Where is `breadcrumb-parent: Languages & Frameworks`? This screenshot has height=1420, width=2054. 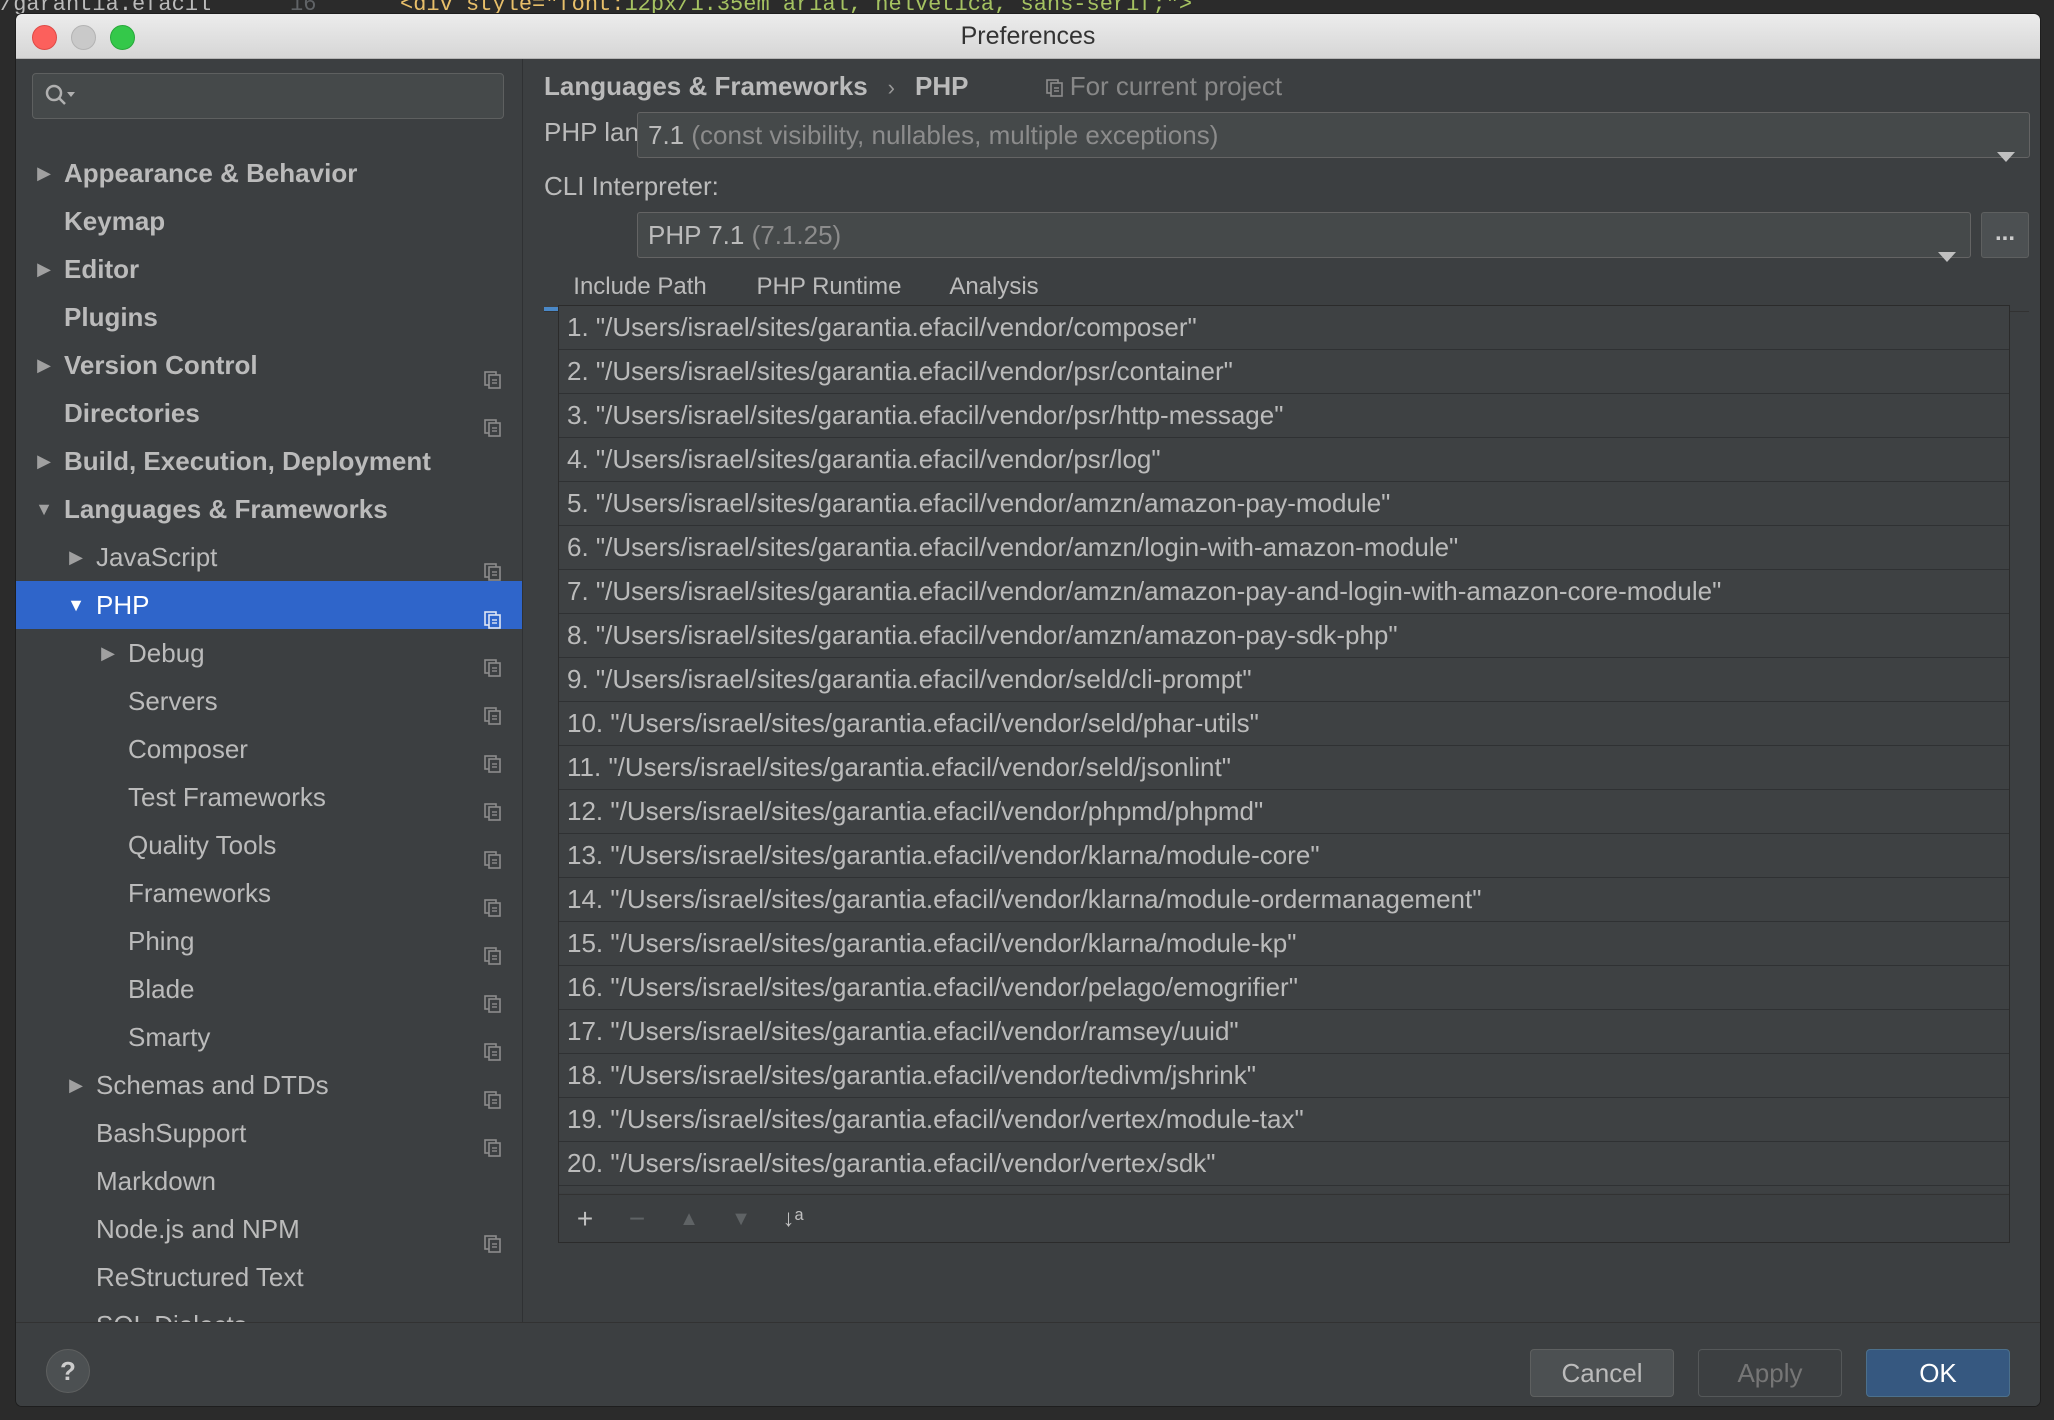 breadcrumb-parent: Languages & Frameworks is located at coordinates (706, 86).